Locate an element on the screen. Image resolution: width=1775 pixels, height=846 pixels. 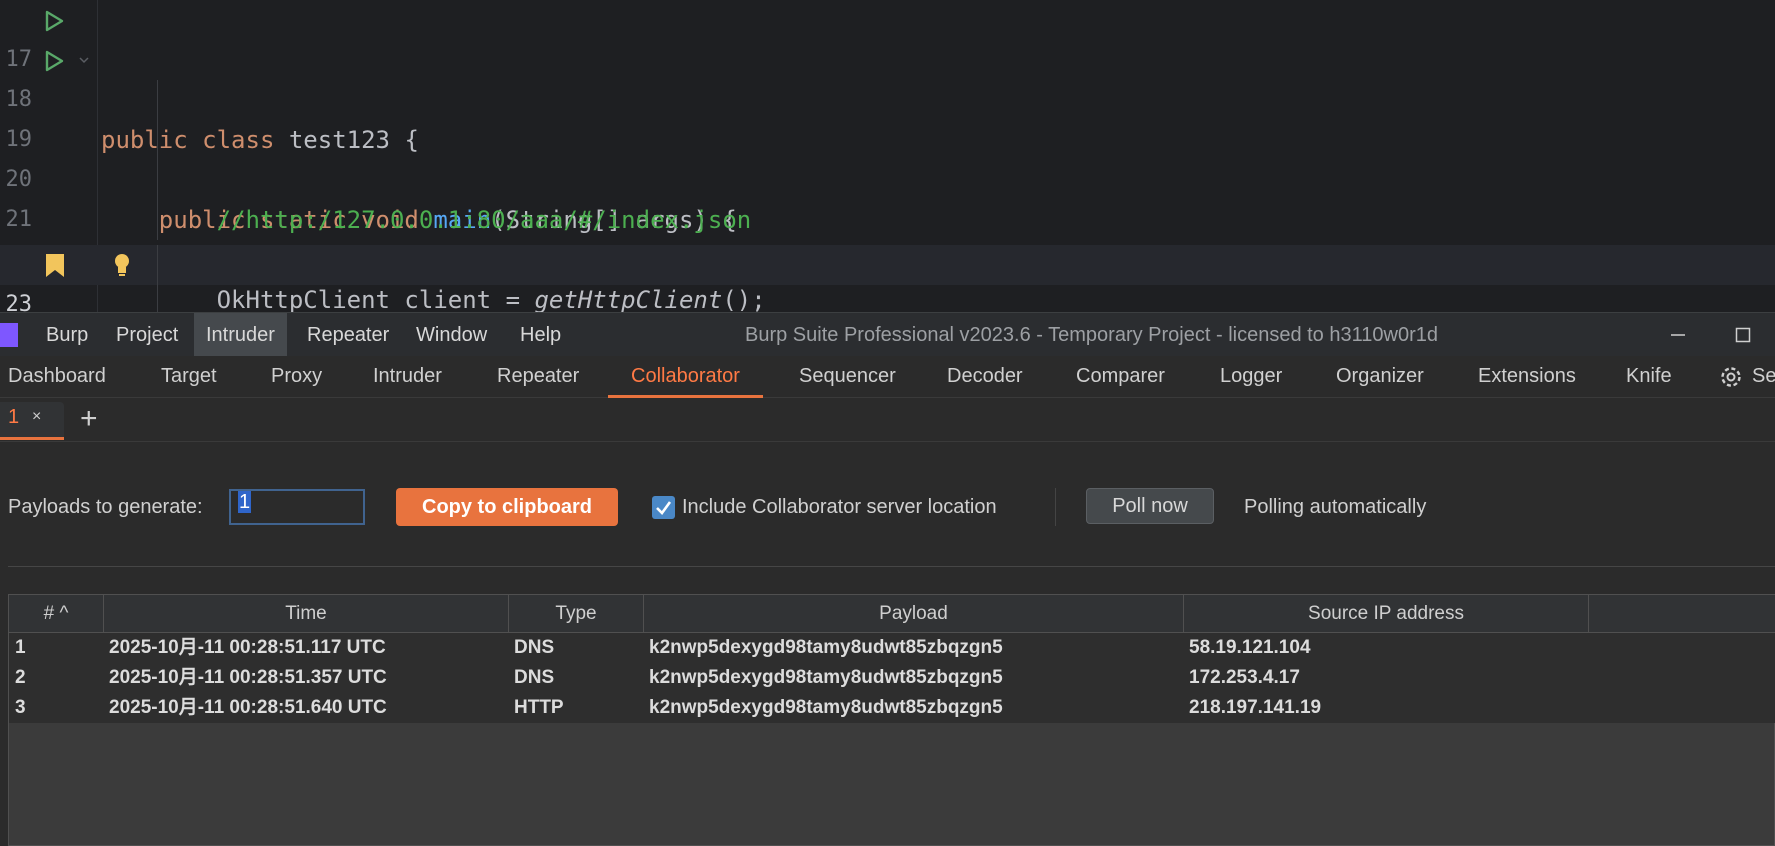
column-header-number: # ^ is located at coordinates (56, 614).